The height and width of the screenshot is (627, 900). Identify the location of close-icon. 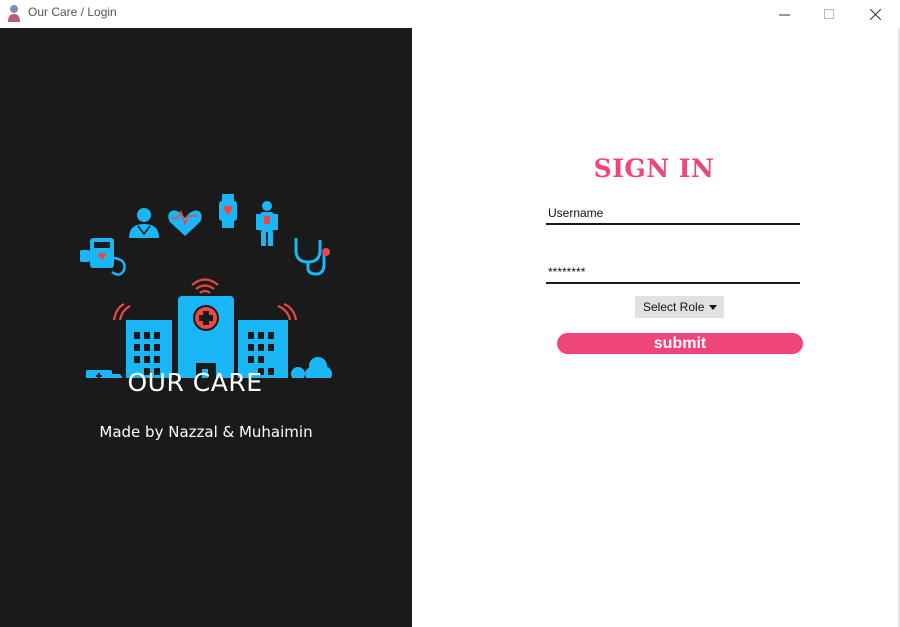
(875, 14).